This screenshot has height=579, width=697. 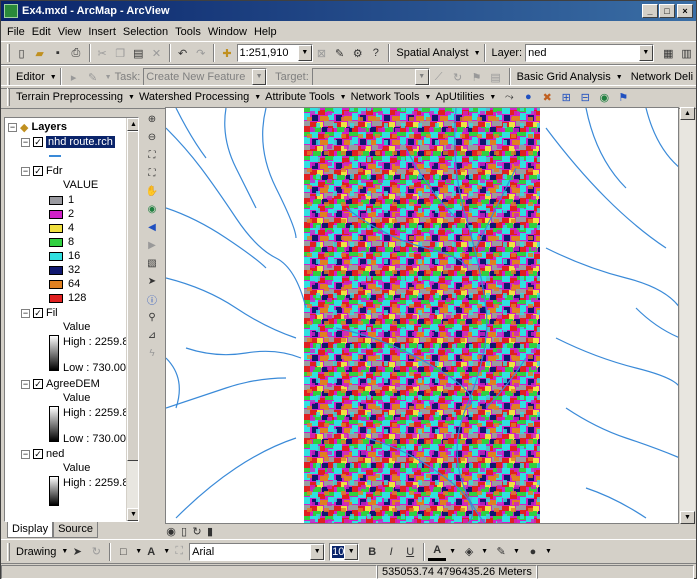 I want to click on new-document-icon: ▯, so click(x=21, y=53).